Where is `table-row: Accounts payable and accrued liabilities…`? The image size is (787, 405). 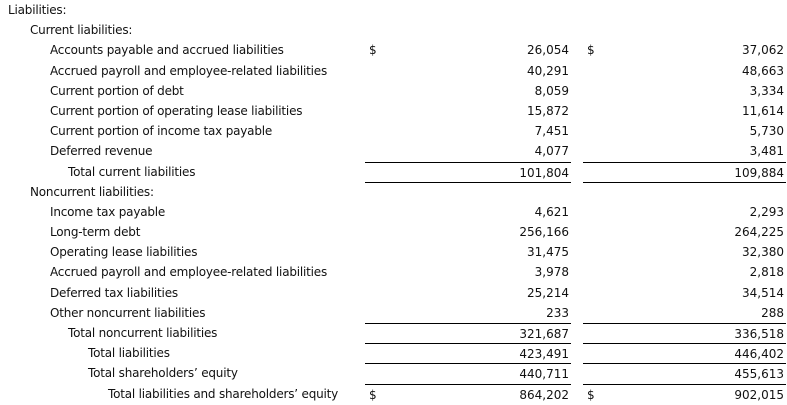
table-row: Accounts payable and accrued liabilities… is located at coordinates (393, 50).